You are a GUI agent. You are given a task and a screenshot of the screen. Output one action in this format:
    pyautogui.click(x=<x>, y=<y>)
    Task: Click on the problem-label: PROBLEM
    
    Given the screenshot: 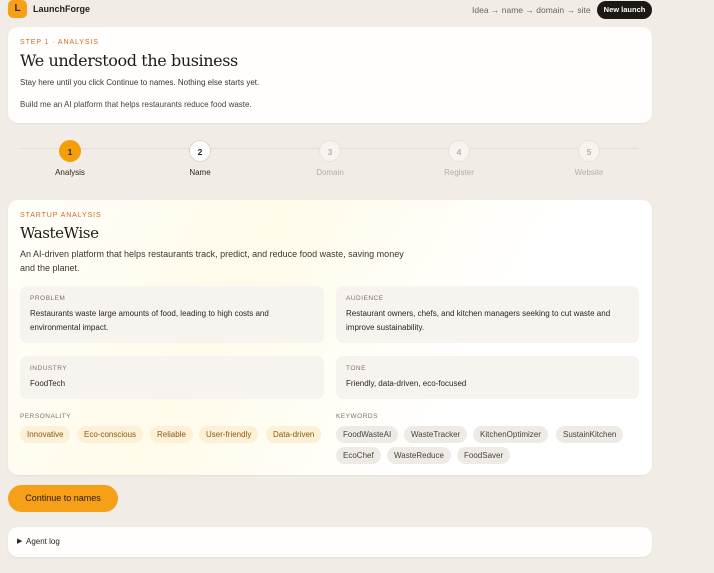 What is the action you would take?
    pyautogui.click(x=48, y=298)
    